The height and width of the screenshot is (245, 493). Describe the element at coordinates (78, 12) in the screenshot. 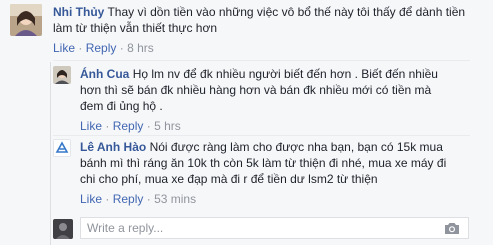

I see `comment-author: Nhi Thủy` at that location.